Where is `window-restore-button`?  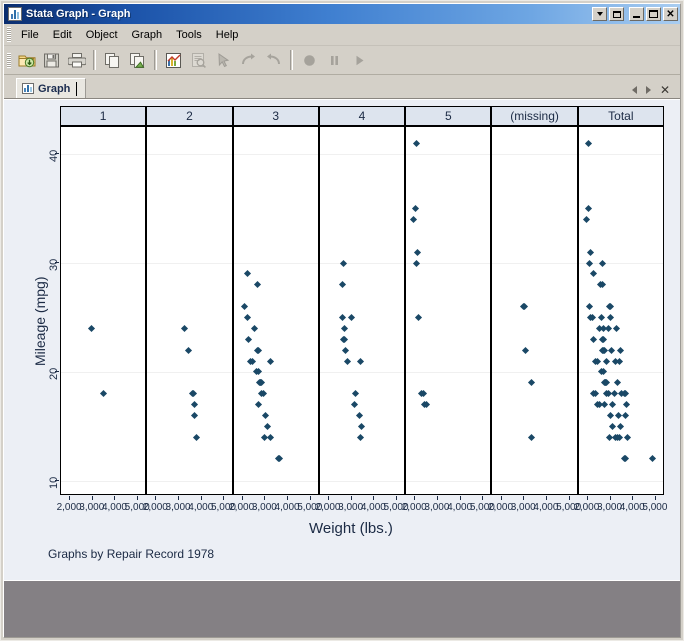 window-restore-button is located at coordinates (616, 14).